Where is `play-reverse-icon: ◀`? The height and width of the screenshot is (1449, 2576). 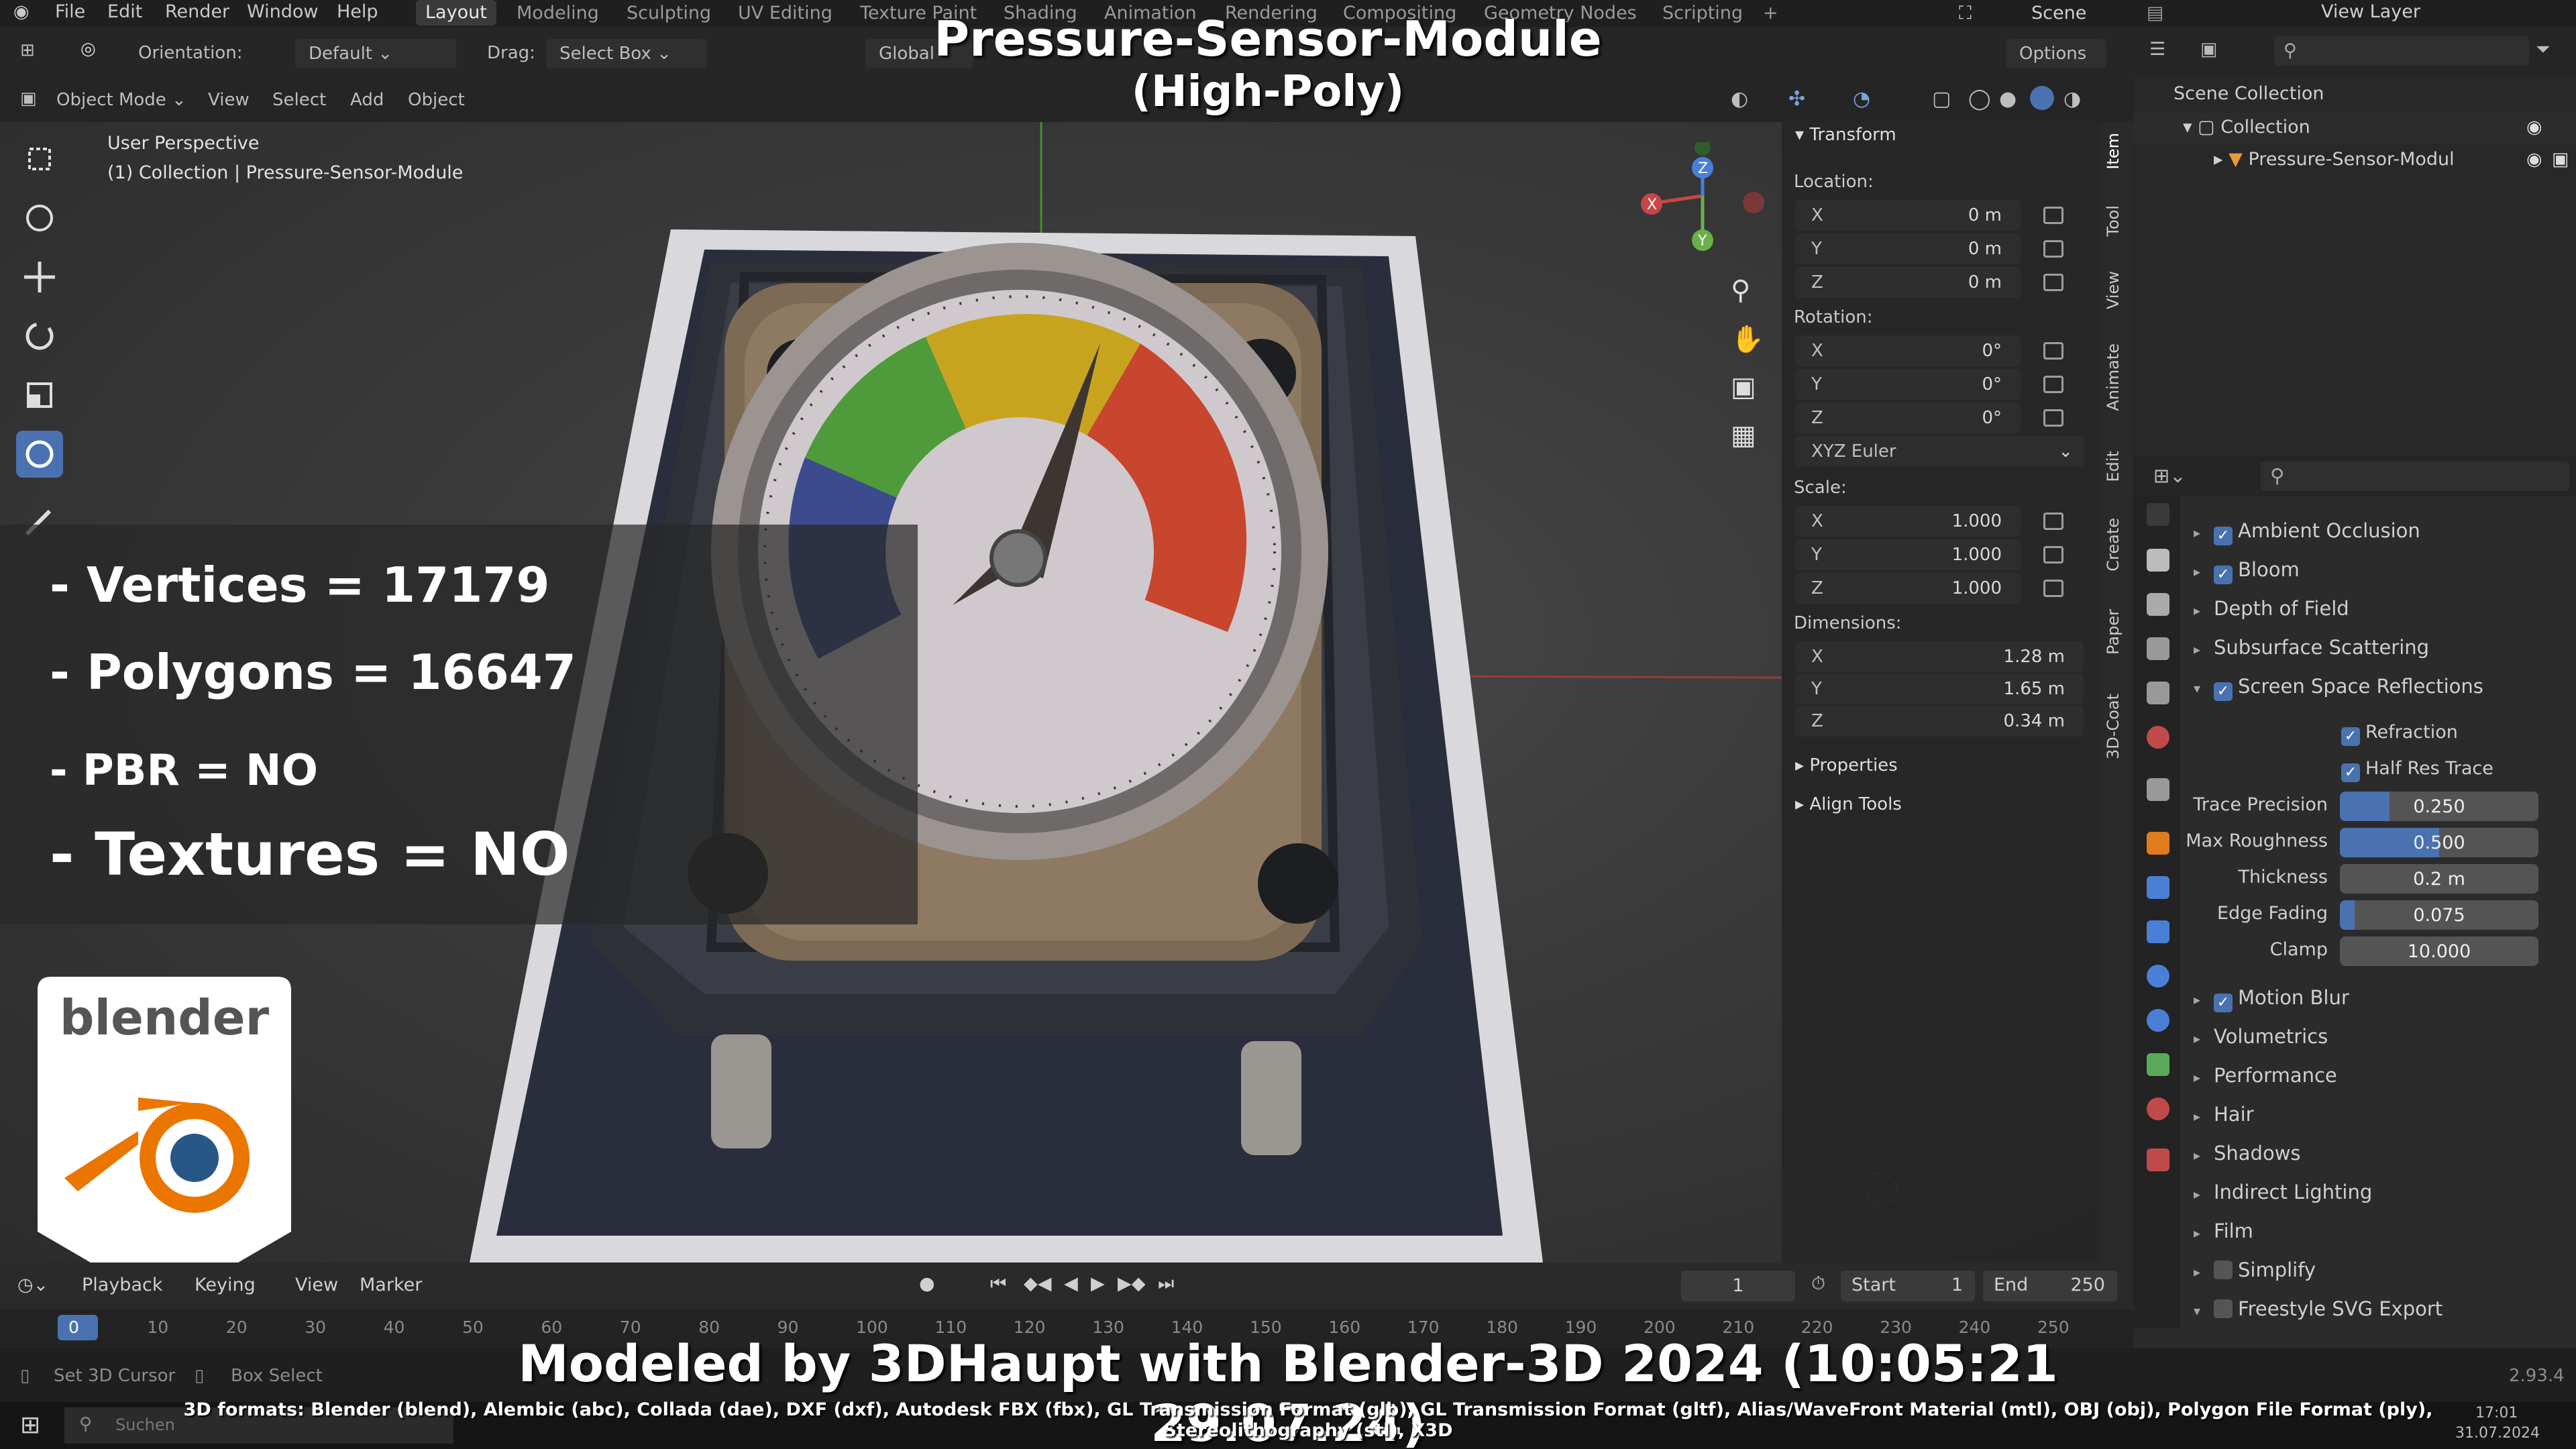 play-reverse-icon: ◀ is located at coordinates (1071, 1283).